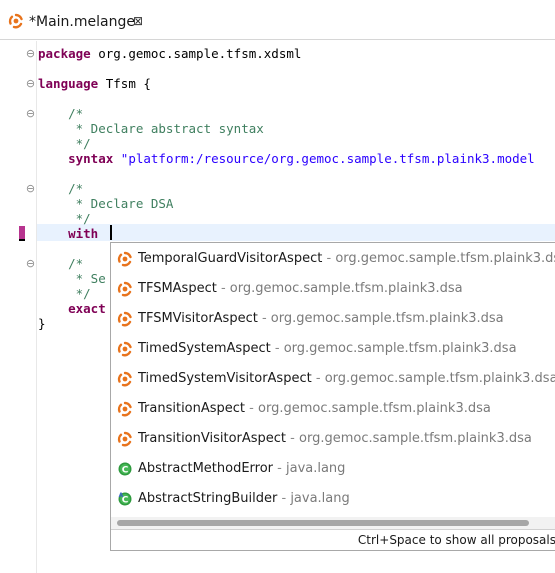  What do you see at coordinates (333, 539) in the screenshot?
I see `popup-status-bar: Ctrl+Space to show all proposals` at bounding box center [333, 539].